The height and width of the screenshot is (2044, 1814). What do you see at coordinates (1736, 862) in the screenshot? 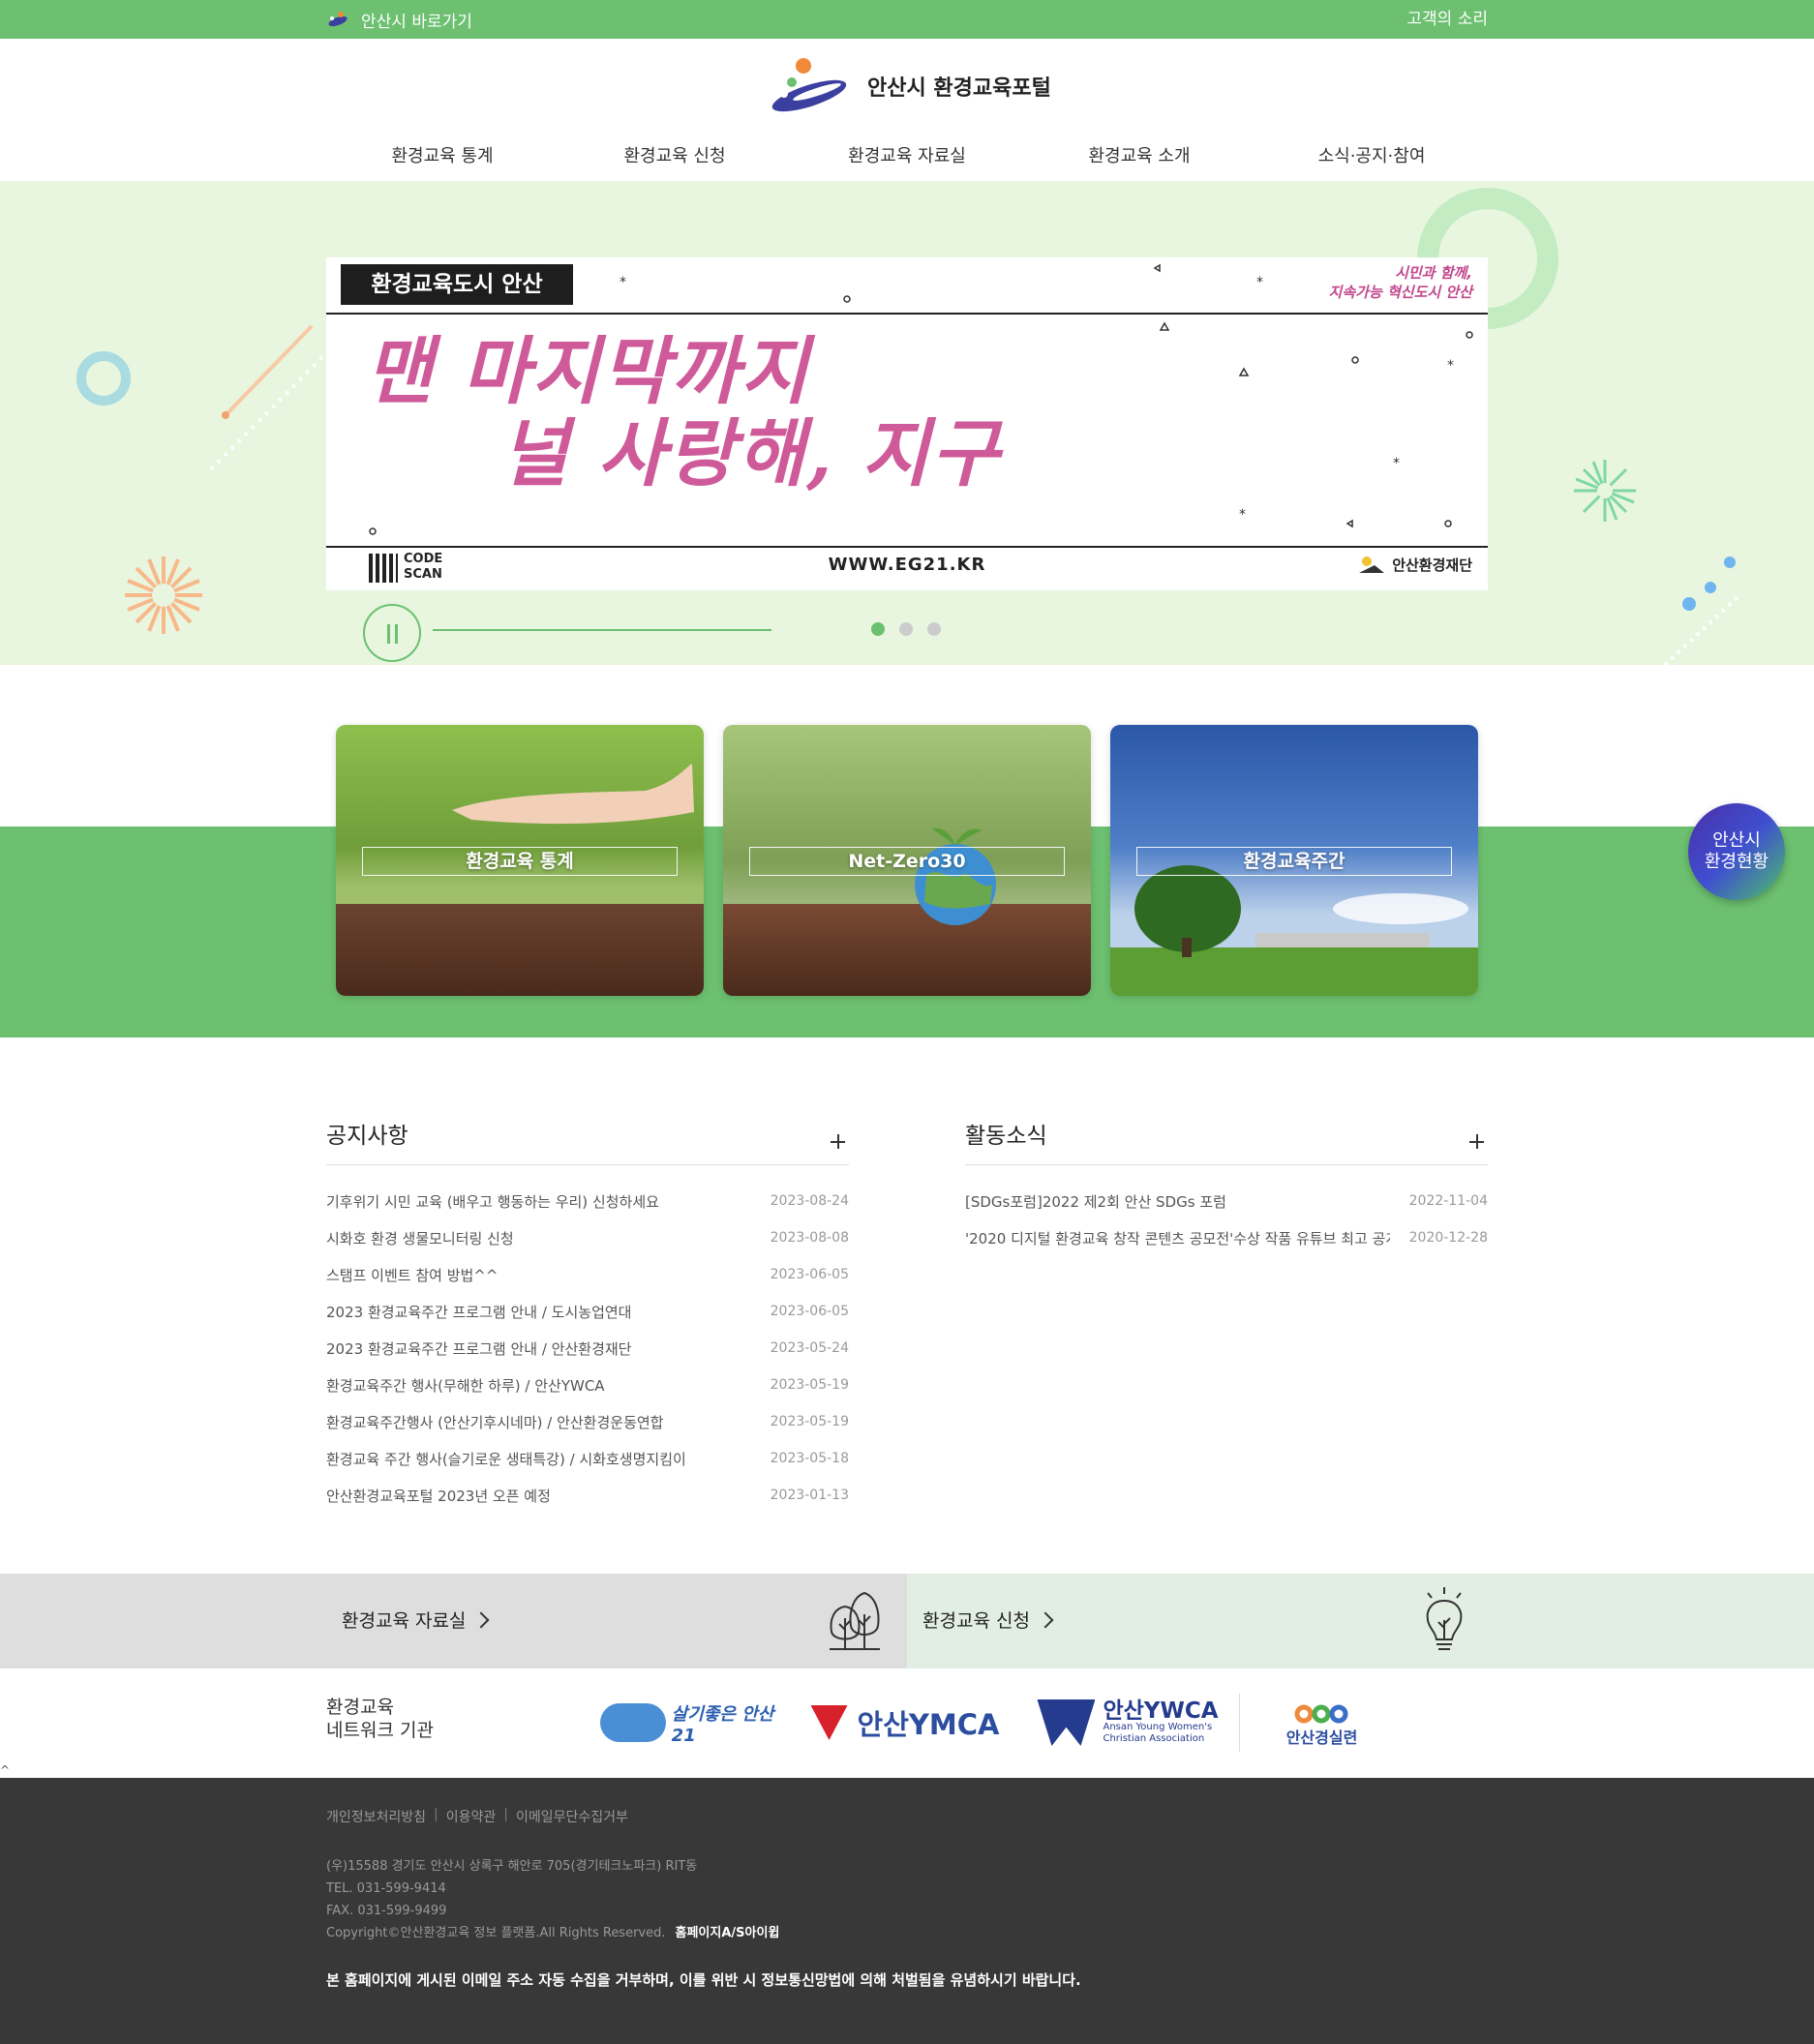
I see `floating-button-line2: 환경현황` at bounding box center [1736, 862].